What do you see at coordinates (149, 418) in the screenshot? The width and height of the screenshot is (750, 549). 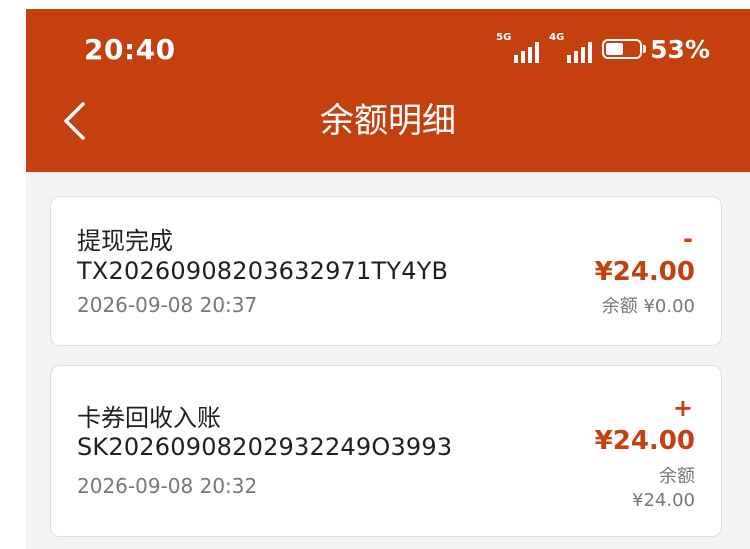 I see `record-title: 卡券回收入账` at bounding box center [149, 418].